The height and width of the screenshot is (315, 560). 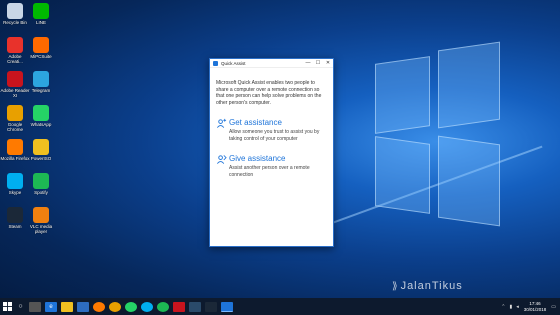 What do you see at coordinates (195, 306) in the screenshot?
I see `app-taskbar-icon` at bounding box center [195, 306].